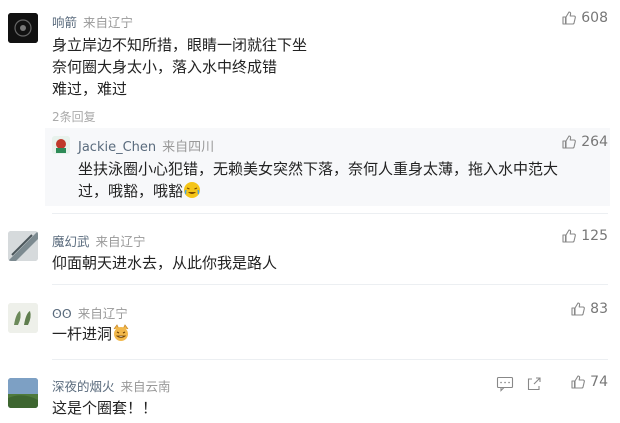 The width and height of the screenshot is (620, 423). What do you see at coordinates (330, 284) in the screenshot?
I see `separator` at bounding box center [330, 284].